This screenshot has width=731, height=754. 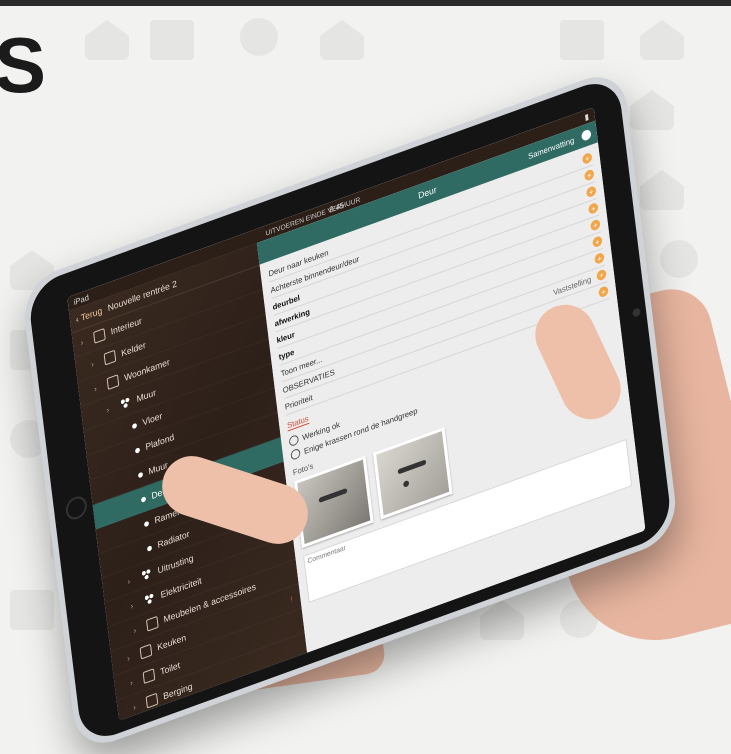 What do you see at coordinates (406, 483) in the screenshot?
I see `keyhole-shape` at bounding box center [406, 483].